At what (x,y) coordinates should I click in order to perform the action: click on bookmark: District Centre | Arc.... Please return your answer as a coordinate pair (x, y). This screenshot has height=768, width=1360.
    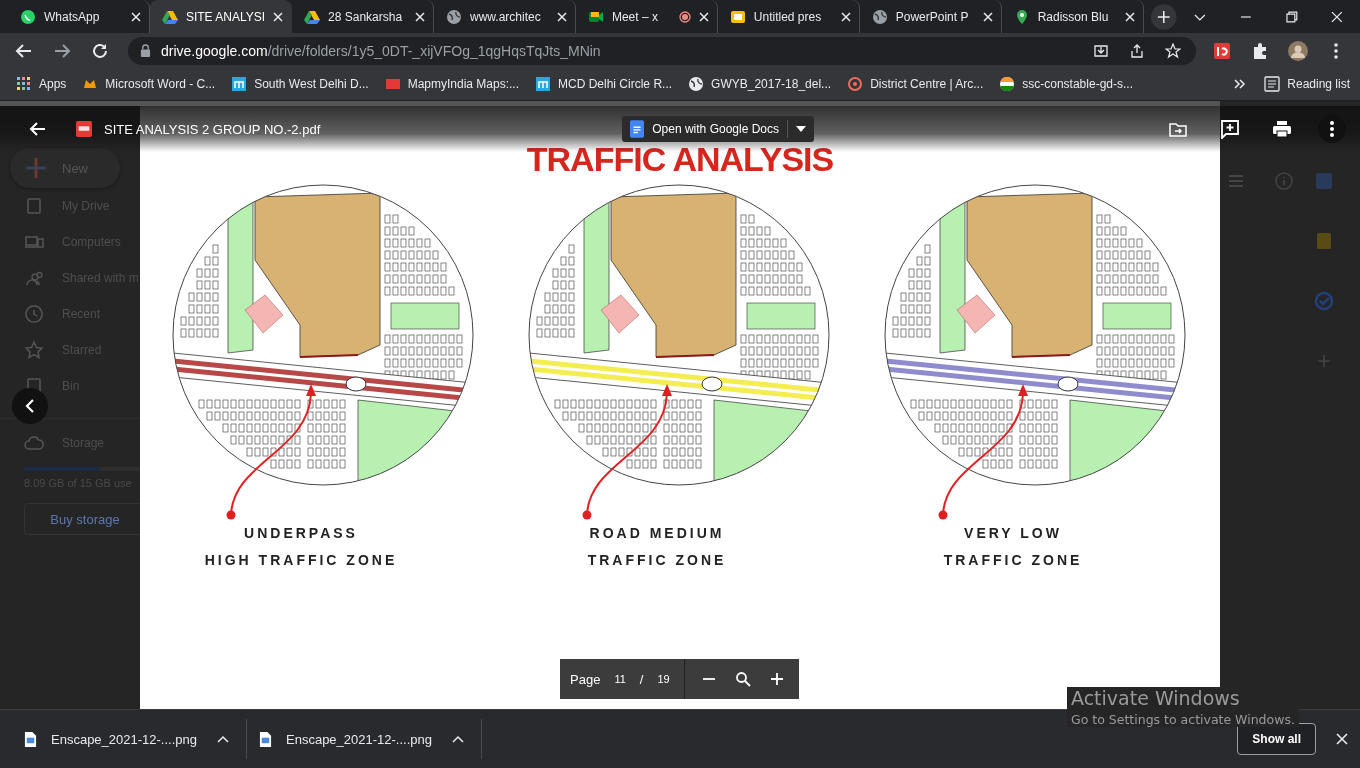
    Looking at the image, I should click on (915, 84).